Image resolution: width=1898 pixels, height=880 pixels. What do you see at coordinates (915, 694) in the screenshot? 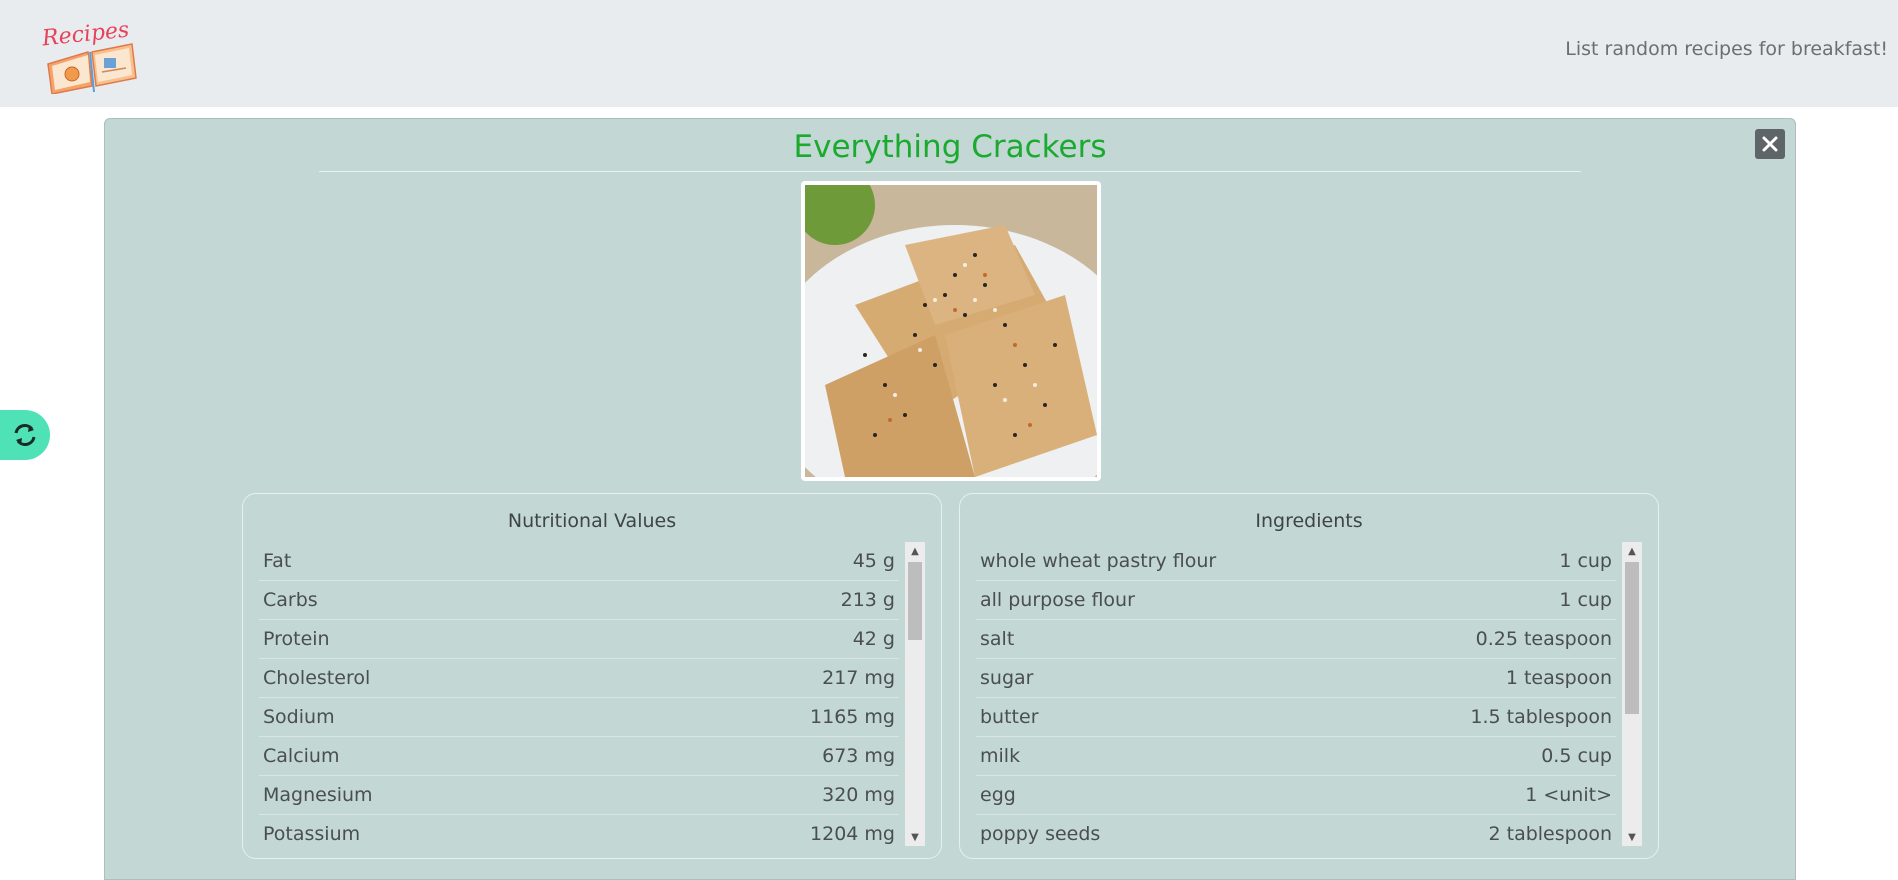
I see `nutrition-scrollbar: ▲ ▼` at bounding box center [915, 694].